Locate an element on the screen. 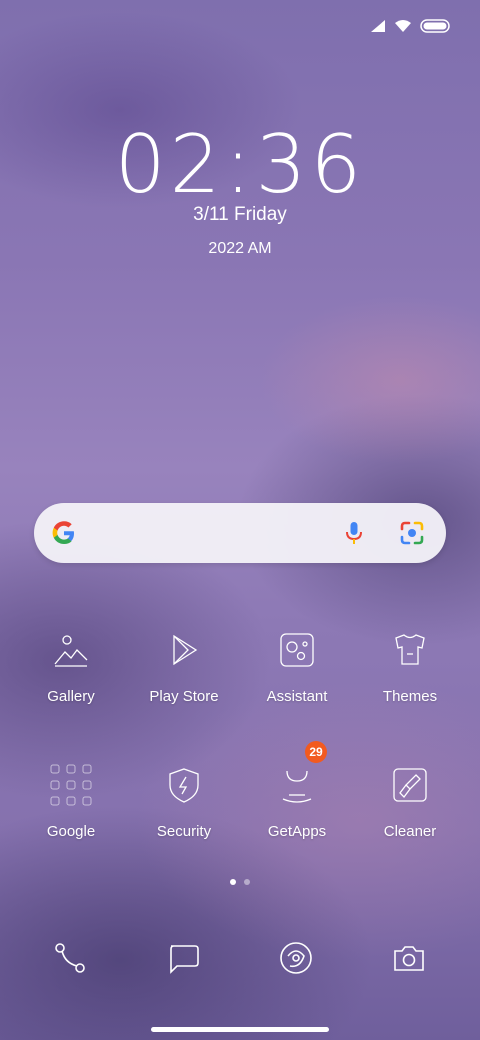 Image resolution: width=480 pixels, height=1040 pixels. notification-badge: 29 is located at coordinates (316, 752).